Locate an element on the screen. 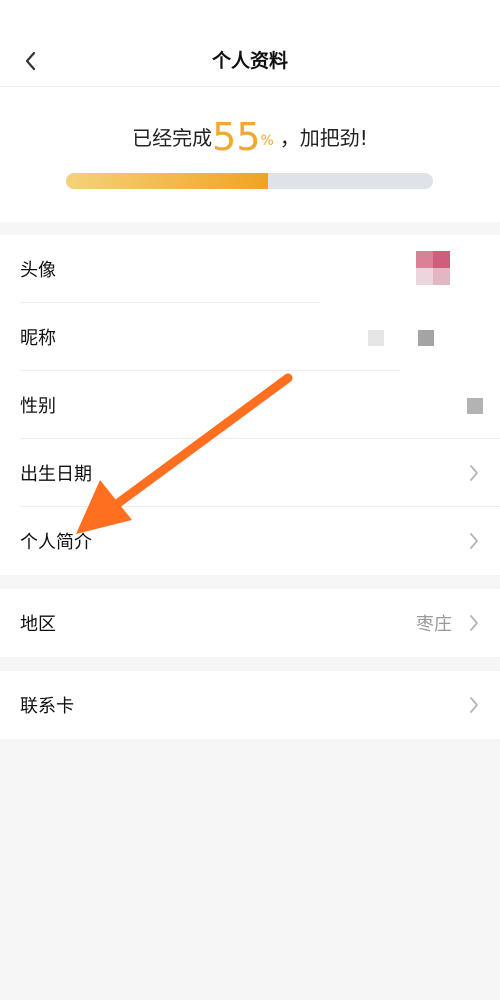  completion-percent: 55 is located at coordinates (236, 137).